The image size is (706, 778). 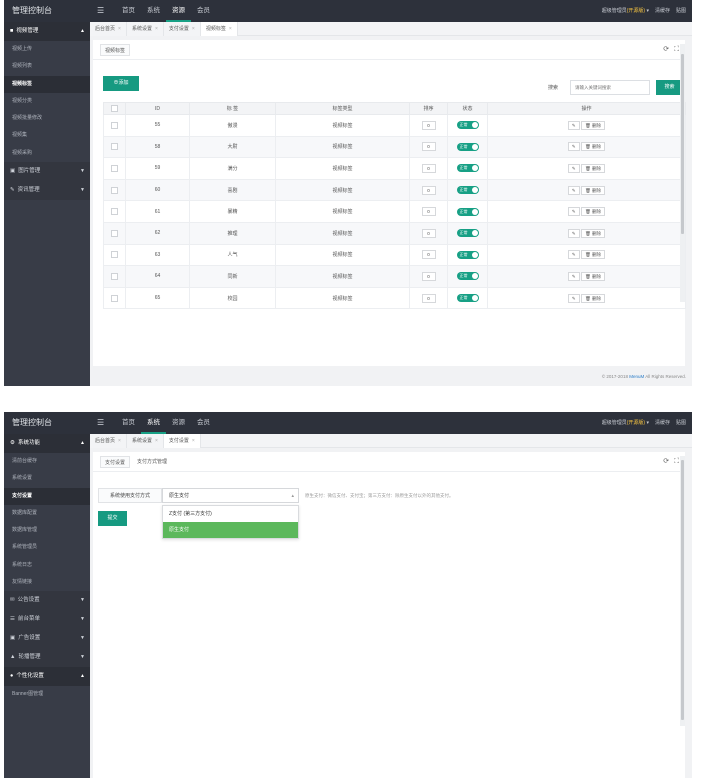 What do you see at coordinates (230, 530) in the screenshot?
I see `option-native-pay: 原生支付` at bounding box center [230, 530].